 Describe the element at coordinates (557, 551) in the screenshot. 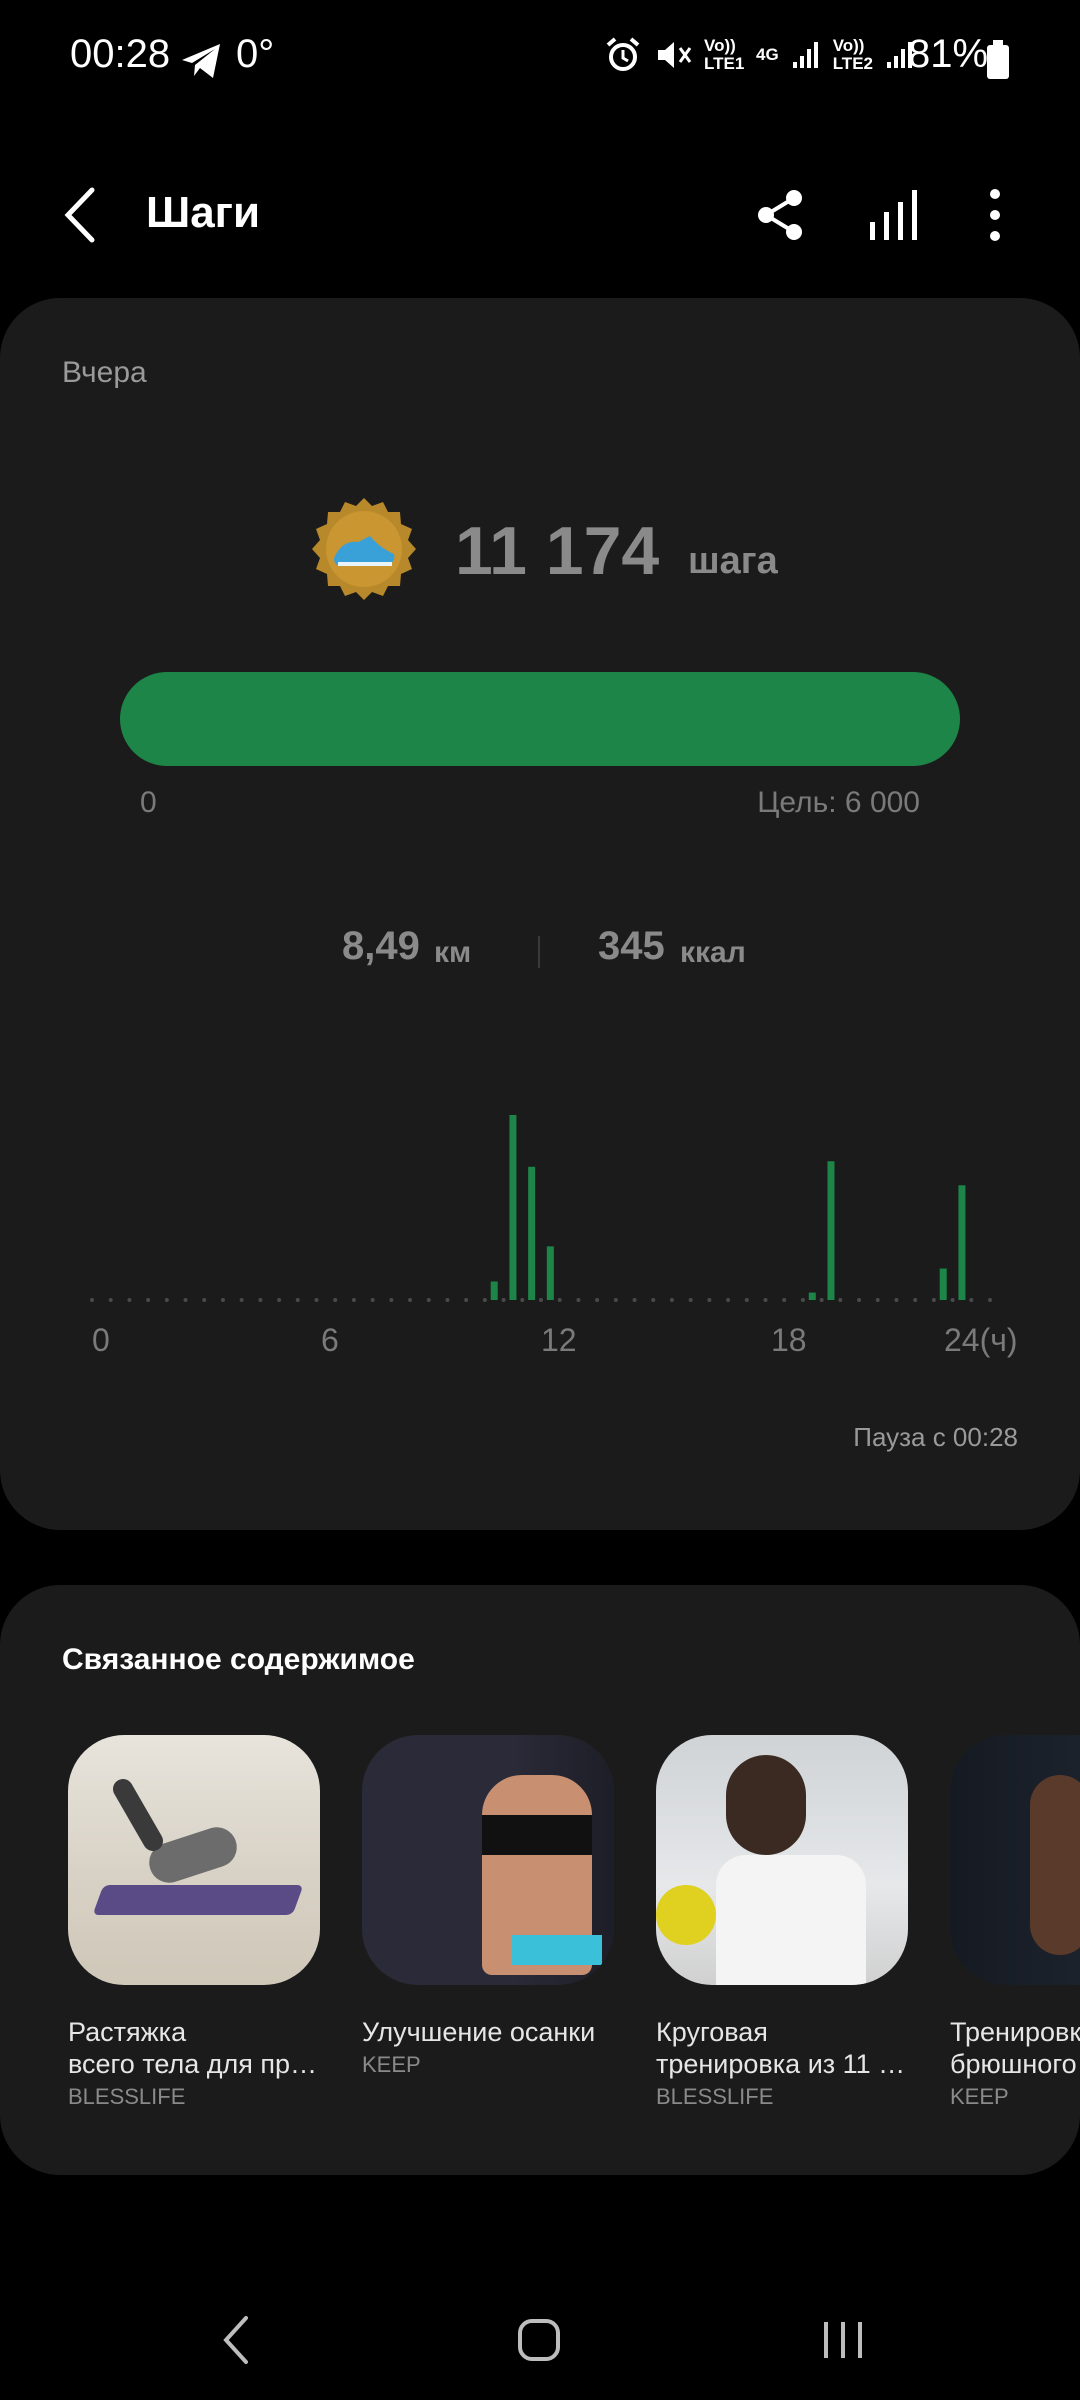

I see `steps-value: 11 174` at that location.